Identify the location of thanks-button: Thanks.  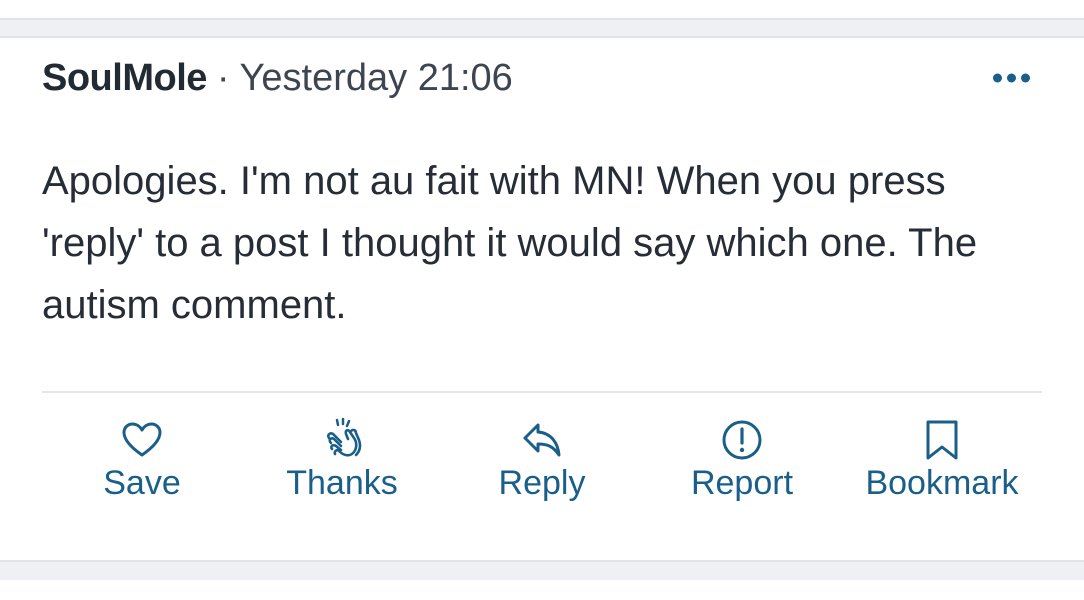
(342, 460).